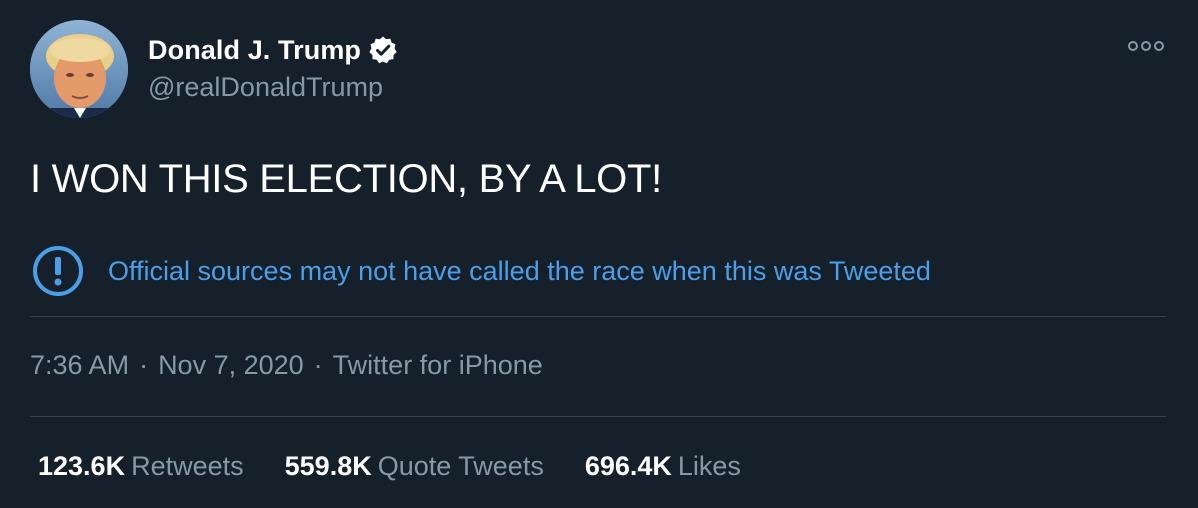  What do you see at coordinates (231, 365) in the screenshot?
I see `tweet-date: Nov 7, 2020` at bounding box center [231, 365].